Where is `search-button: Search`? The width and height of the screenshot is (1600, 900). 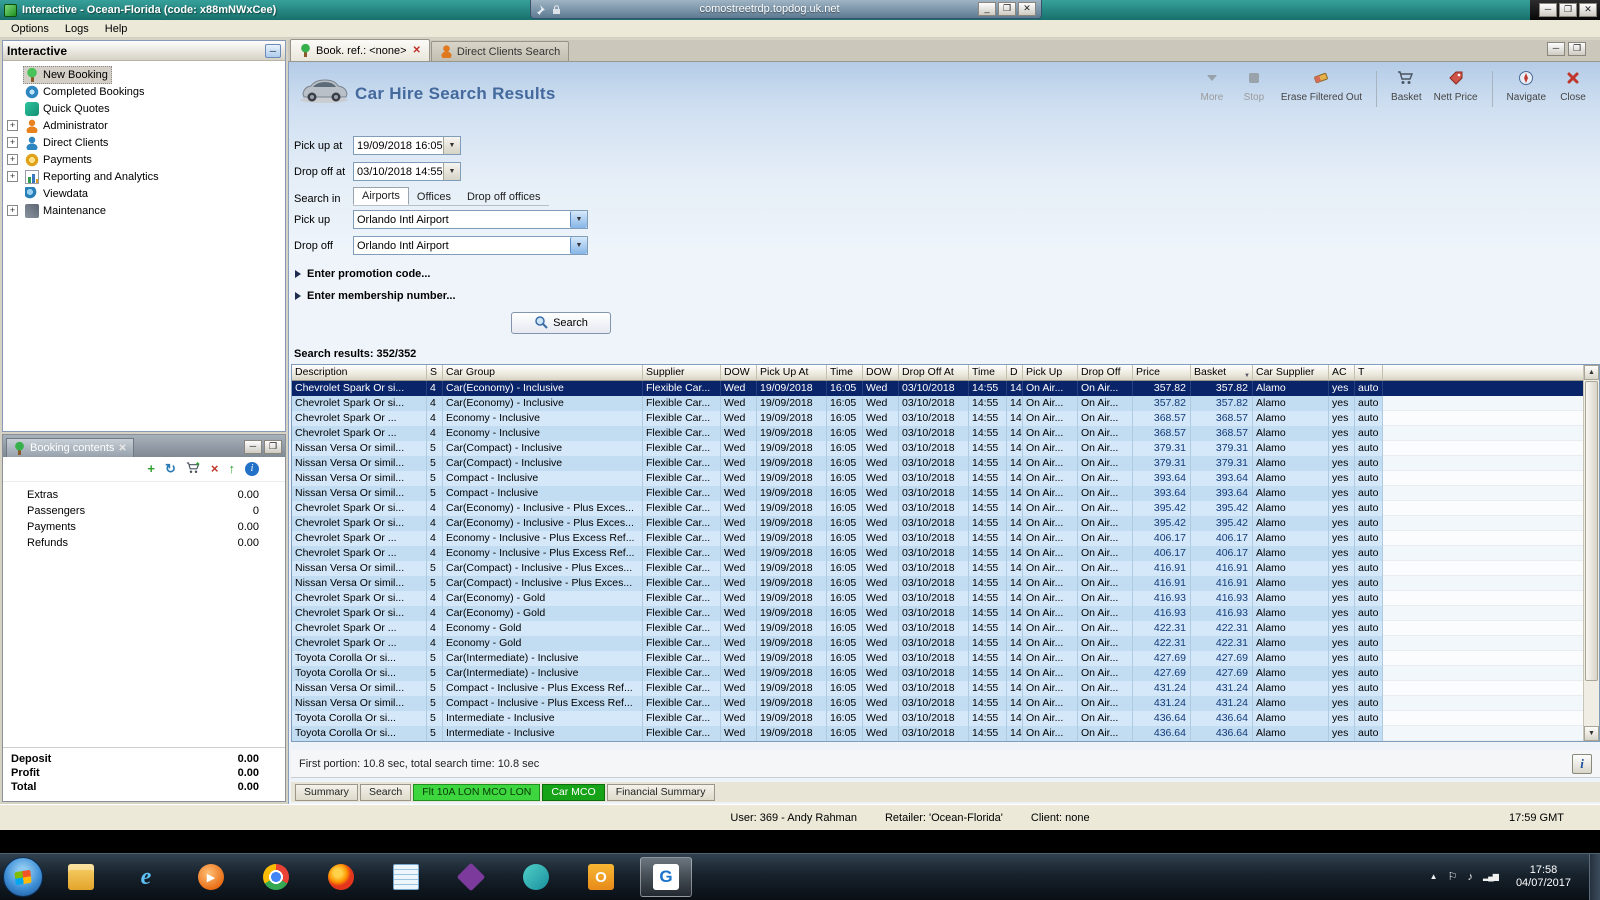
search-button: Search is located at coordinates (561, 323).